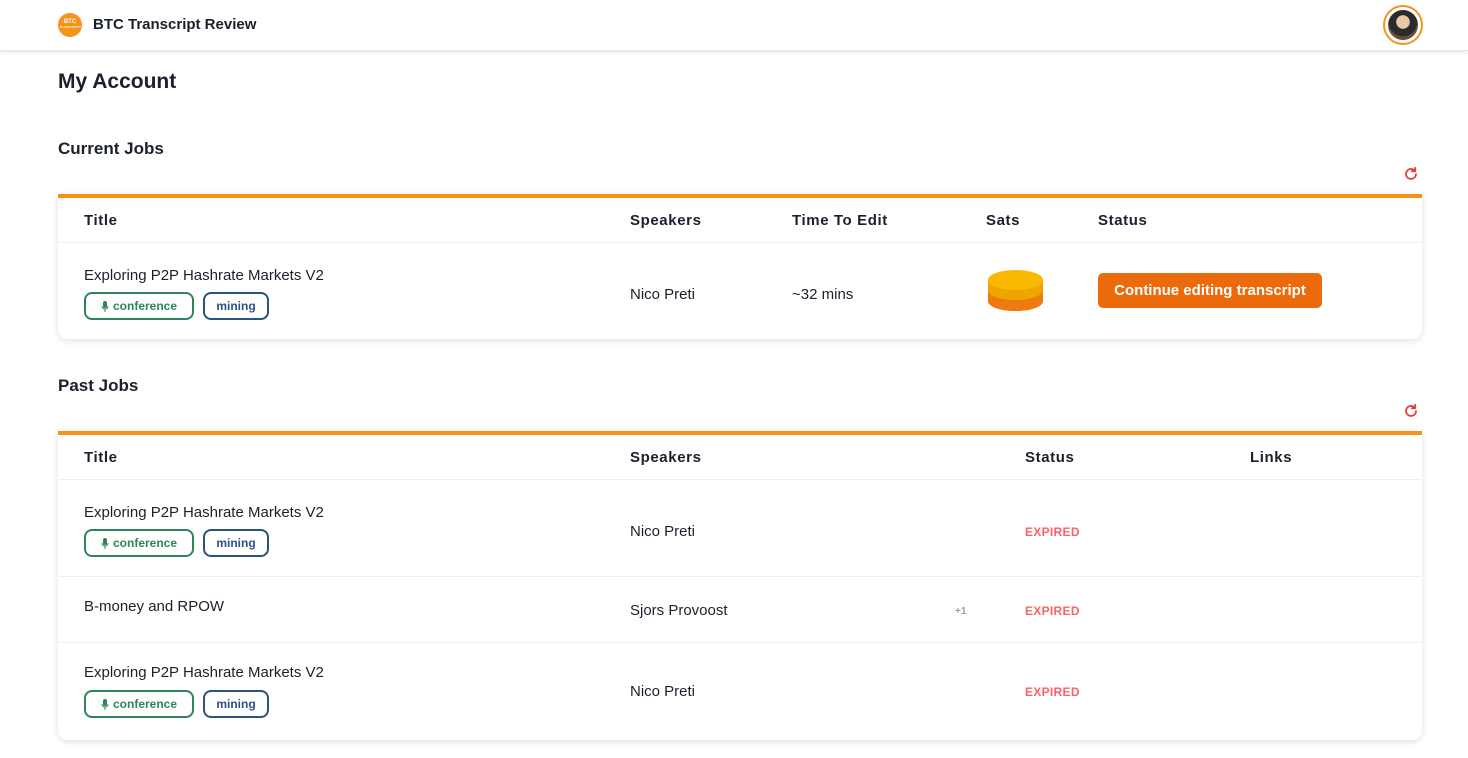 This screenshot has height=758, width=1468. What do you see at coordinates (1411, 411) in the screenshot?
I see `refresh-past-jobs-icon` at bounding box center [1411, 411].